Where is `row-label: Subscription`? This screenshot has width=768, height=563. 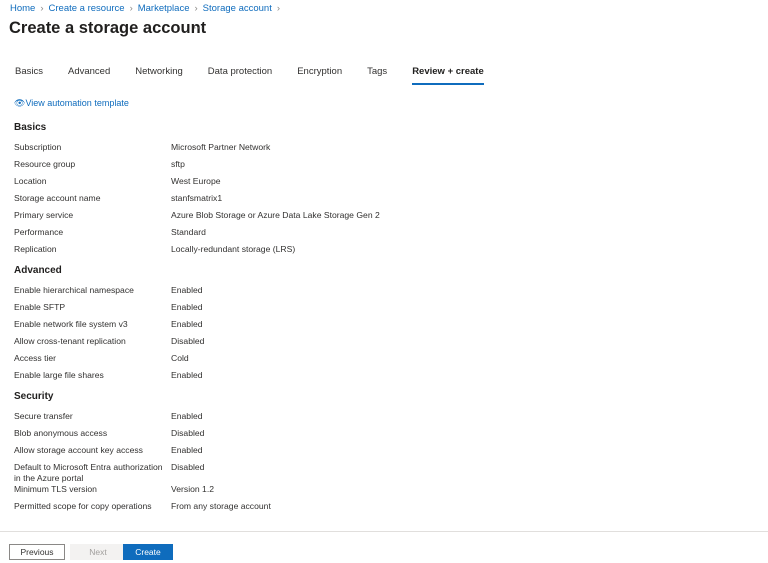
row-label: Subscription is located at coordinates (38, 147).